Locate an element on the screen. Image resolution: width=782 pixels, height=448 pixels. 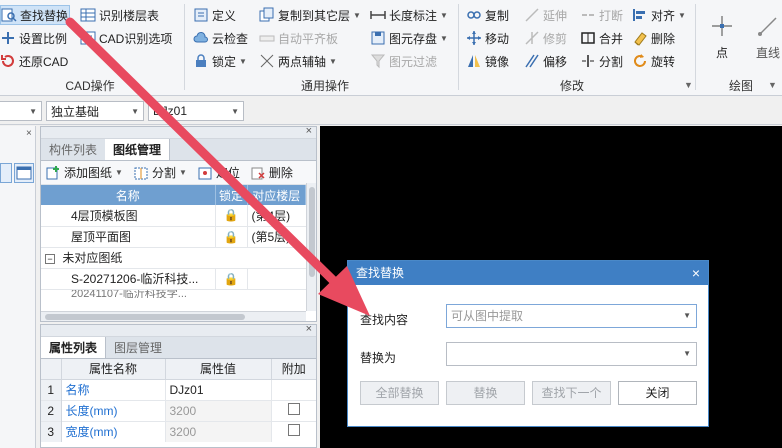
replace-all-button: 全部替换 is located at coordinates (399, 393).